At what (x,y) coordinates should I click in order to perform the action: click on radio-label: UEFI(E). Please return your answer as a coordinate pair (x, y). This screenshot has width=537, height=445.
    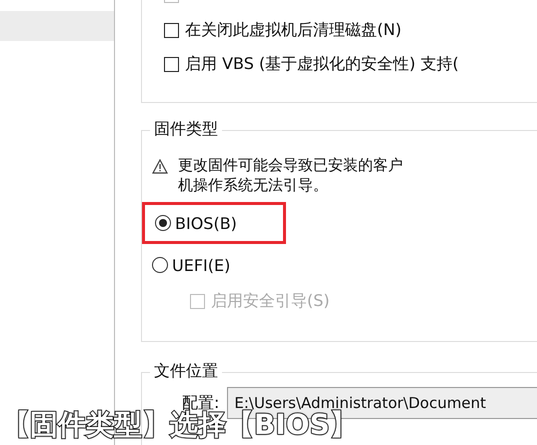
    Looking at the image, I should click on (201, 265).